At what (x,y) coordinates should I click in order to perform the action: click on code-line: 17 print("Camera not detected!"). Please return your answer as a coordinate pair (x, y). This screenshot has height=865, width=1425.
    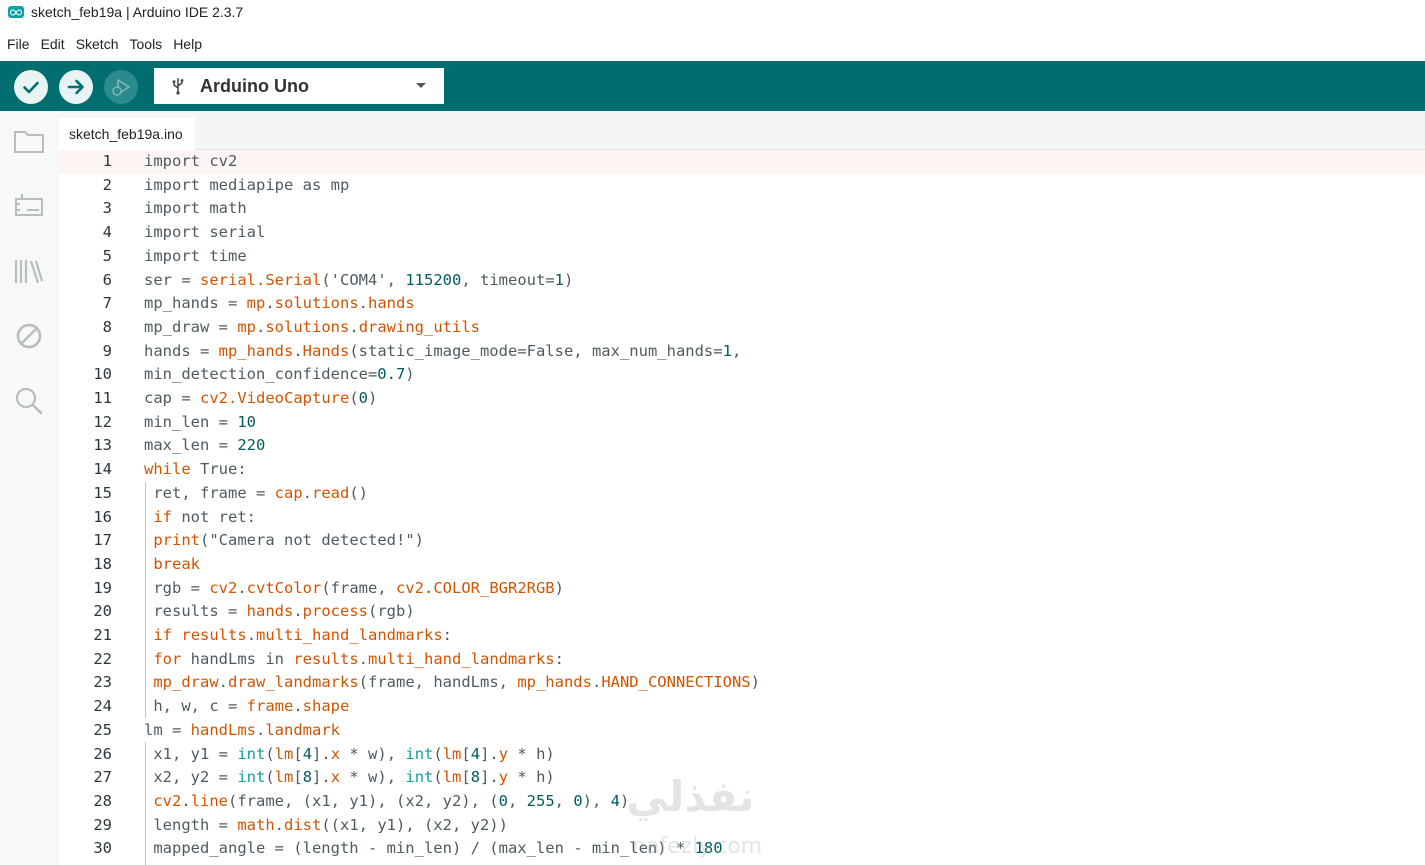
    Looking at the image, I should click on (742, 541).